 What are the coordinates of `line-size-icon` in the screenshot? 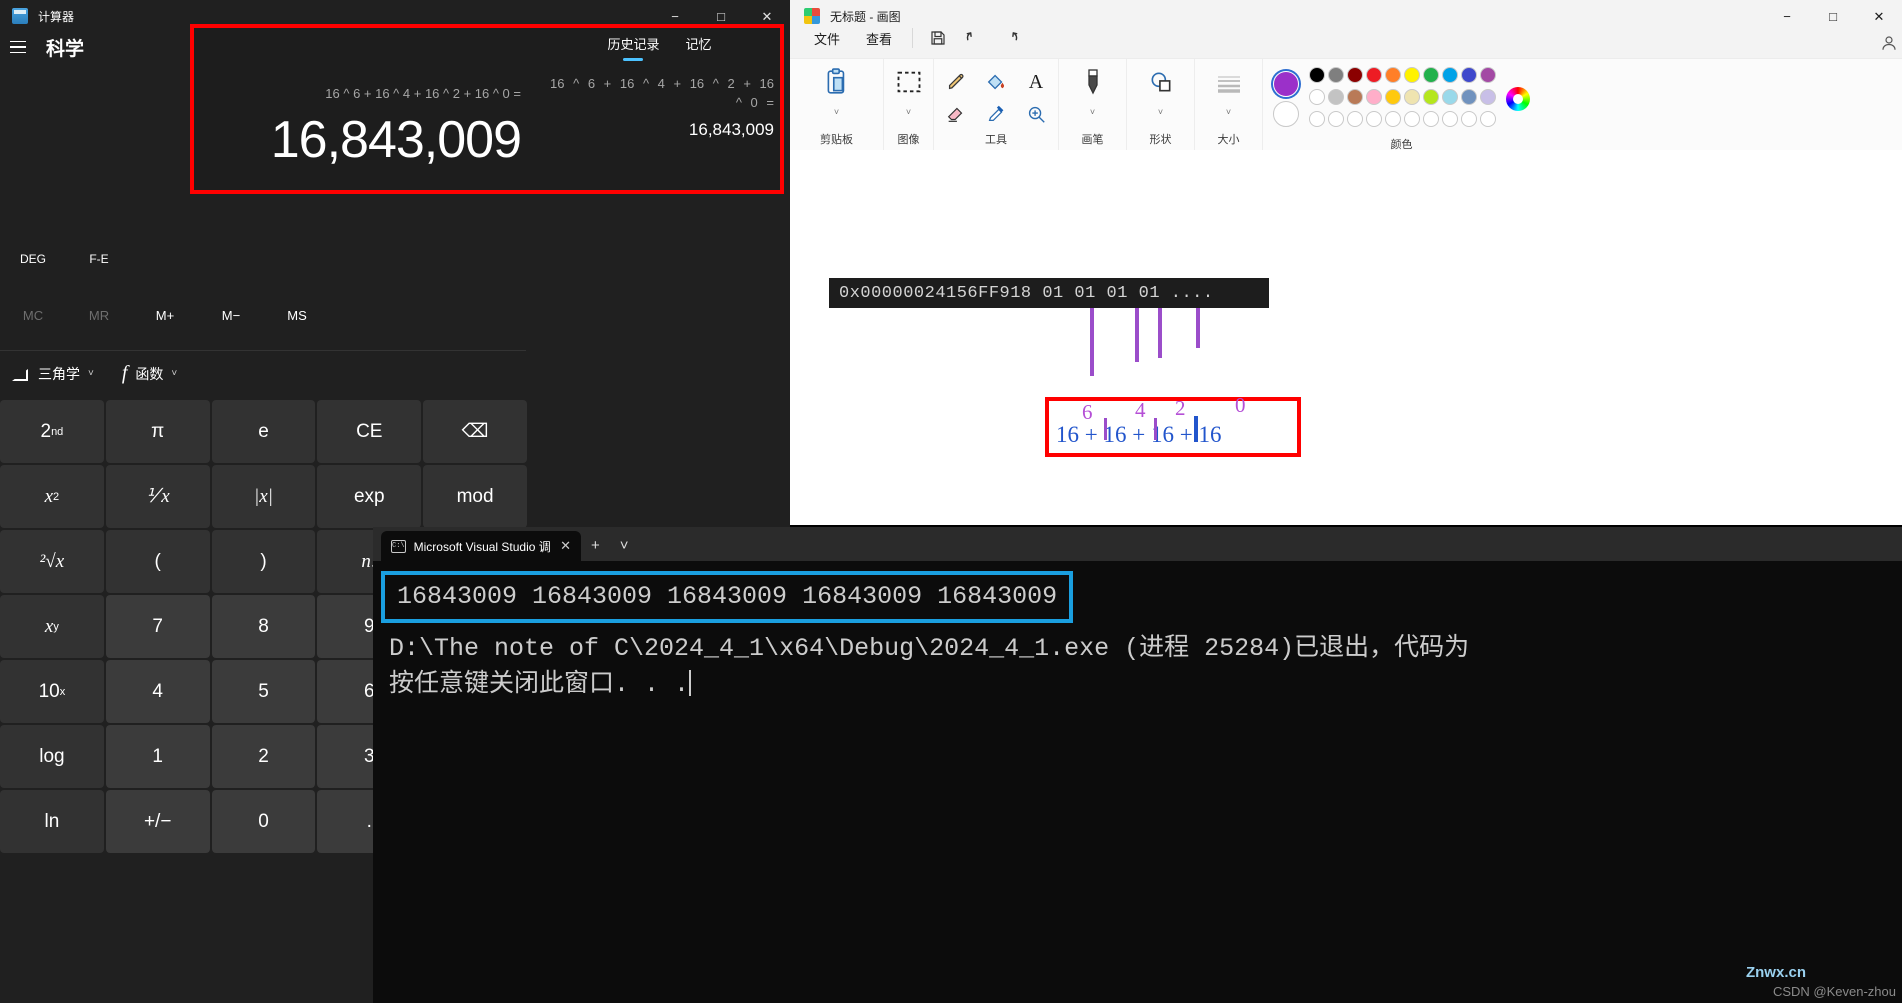 It's located at (1229, 82).